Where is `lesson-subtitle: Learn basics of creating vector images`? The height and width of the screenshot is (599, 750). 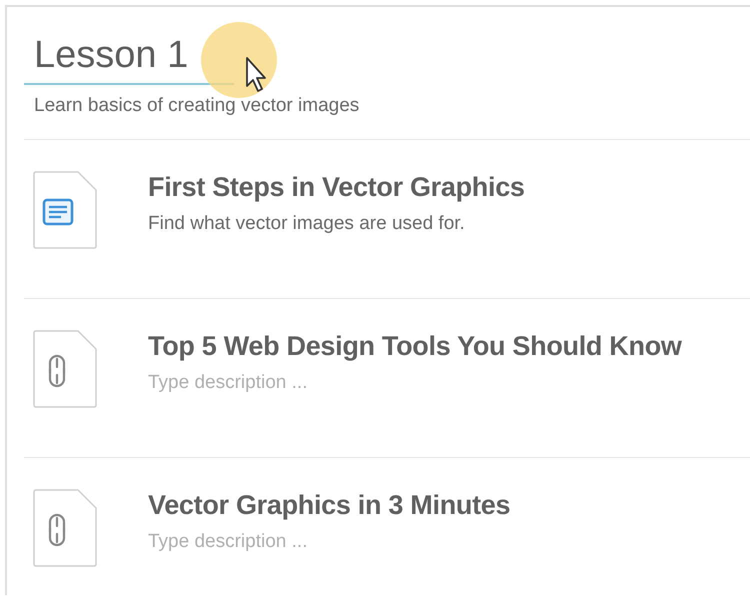
lesson-subtitle: Learn basics of creating vector images is located at coordinates (196, 105).